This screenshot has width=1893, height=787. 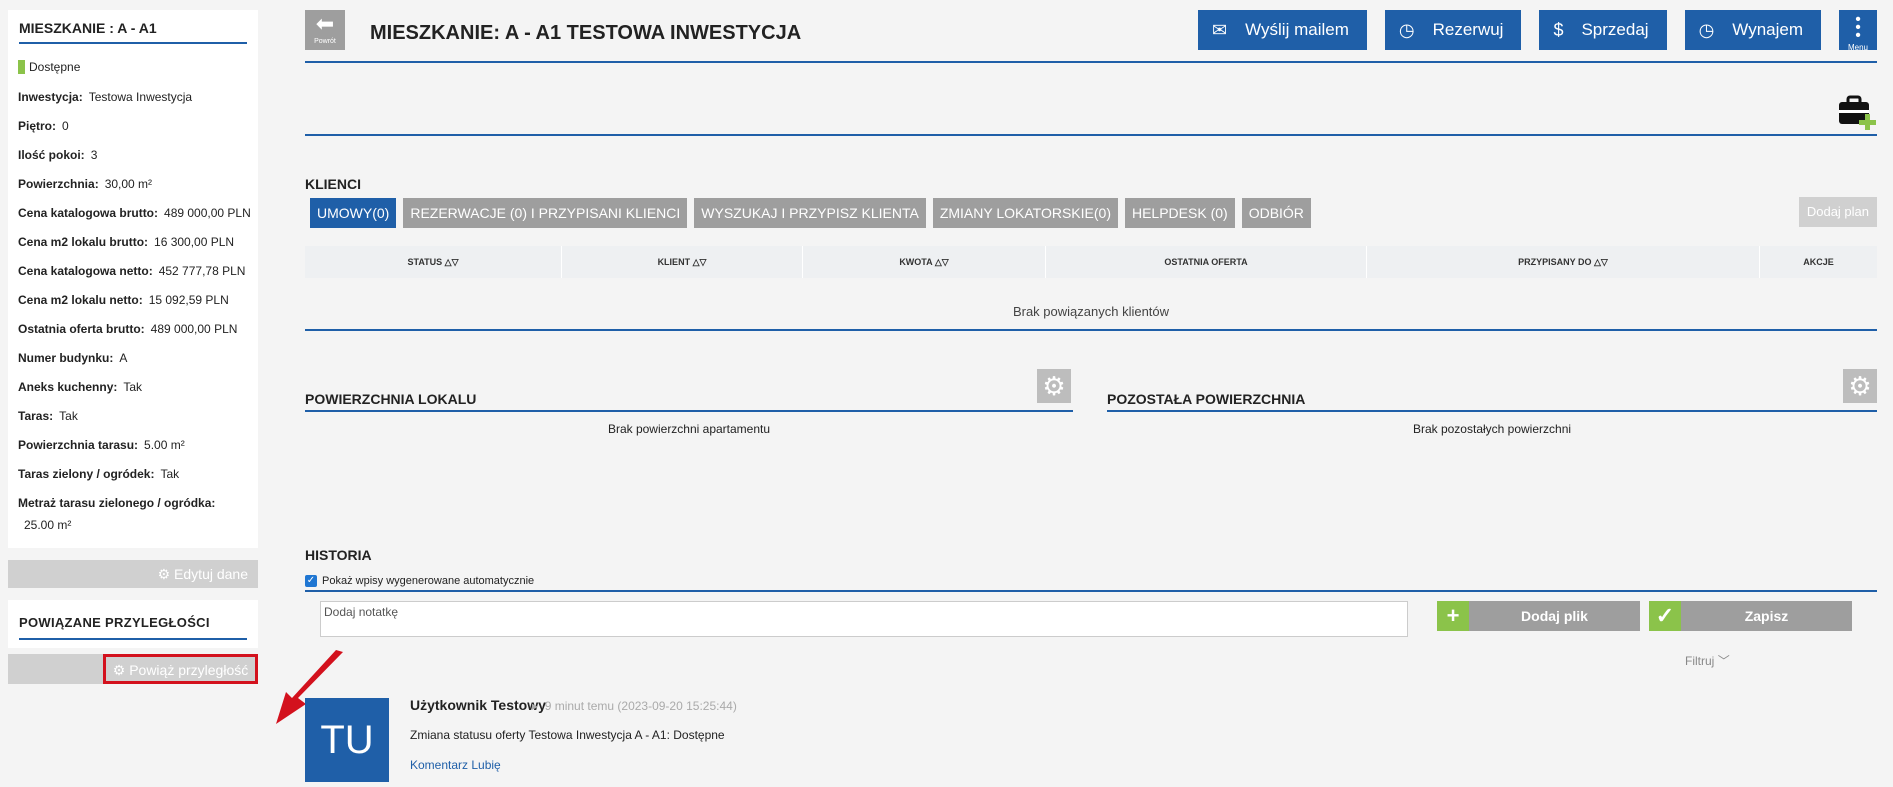 What do you see at coordinates (1857, 112) in the screenshot?
I see `add-briefcase-icon` at bounding box center [1857, 112].